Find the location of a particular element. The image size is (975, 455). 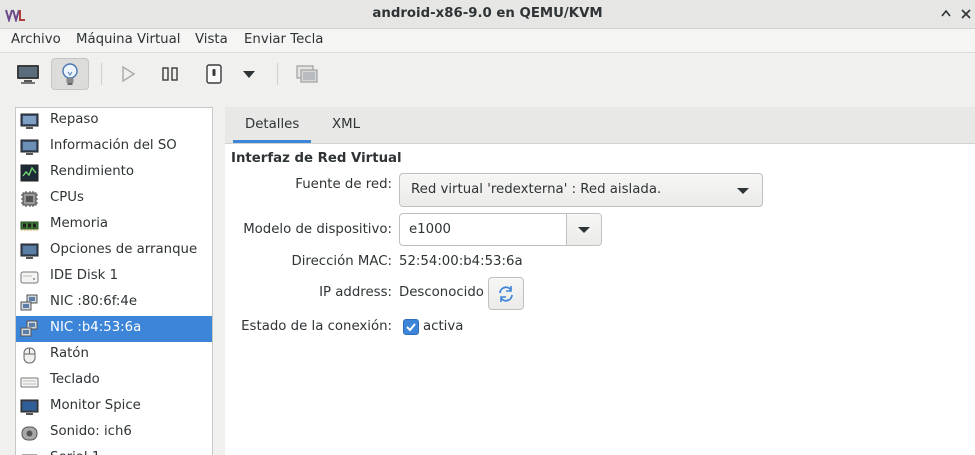

lightbulb-icon is located at coordinates (70, 74).